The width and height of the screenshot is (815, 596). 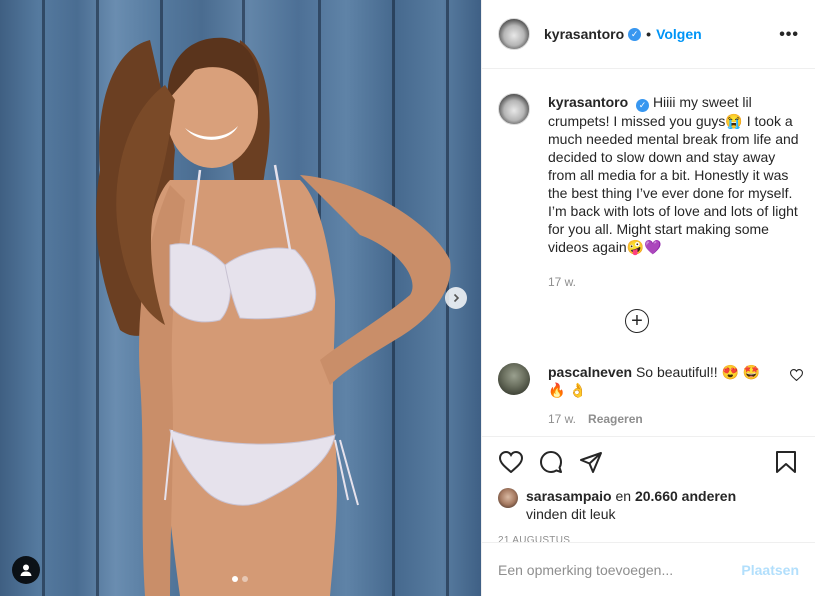 I want to click on comment-bubble-icon, so click(x=551, y=462).